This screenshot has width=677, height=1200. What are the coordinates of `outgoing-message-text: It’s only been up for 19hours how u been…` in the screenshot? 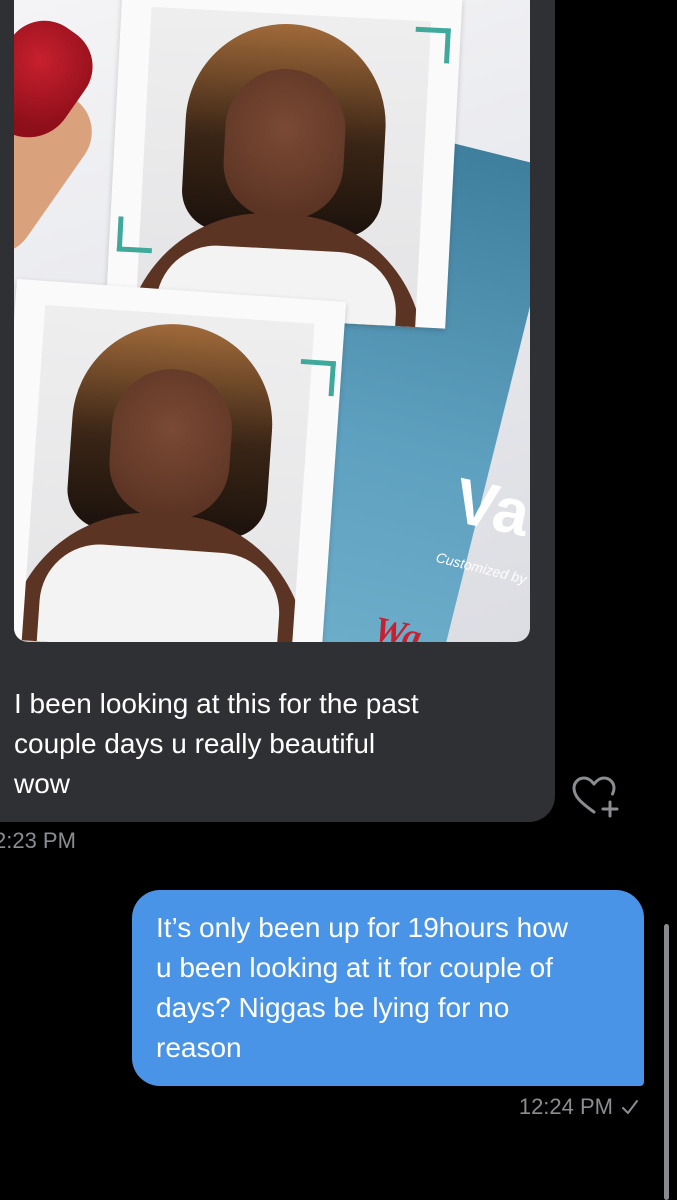 It's located at (362, 987).